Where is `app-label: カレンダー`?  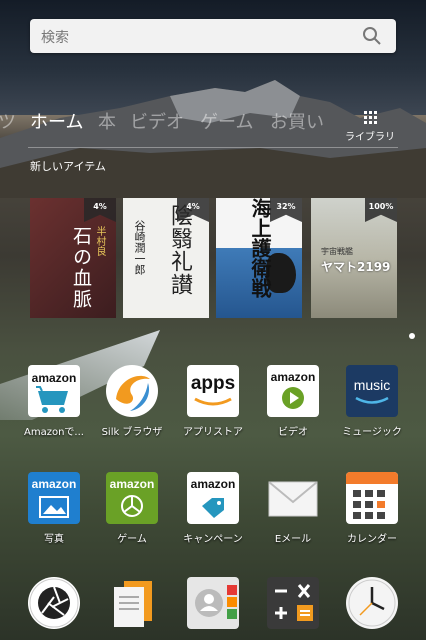 app-label: カレンダー is located at coordinates (372, 539).